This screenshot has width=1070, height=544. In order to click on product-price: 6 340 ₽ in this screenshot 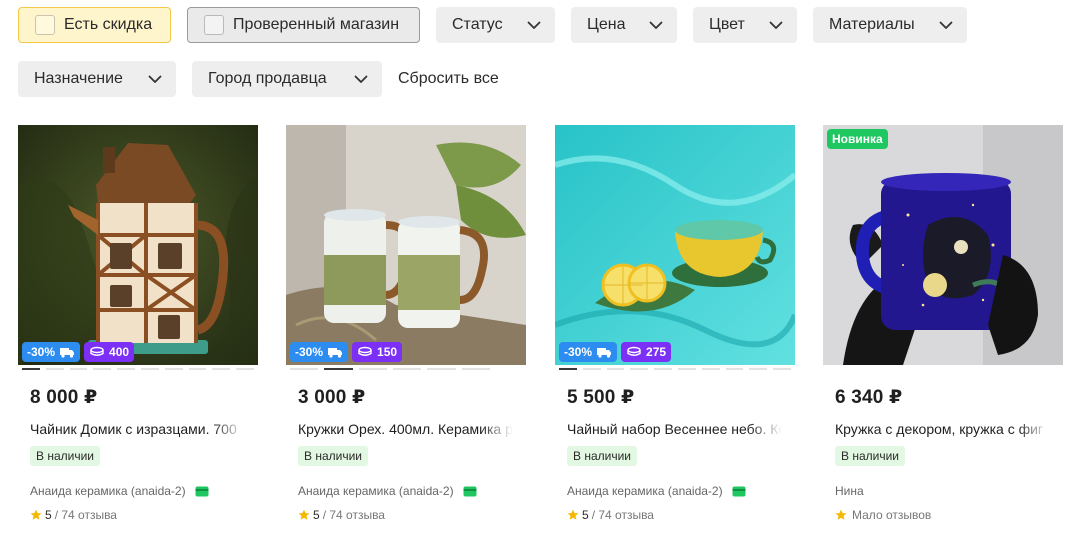, I will do `click(869, 397)`.